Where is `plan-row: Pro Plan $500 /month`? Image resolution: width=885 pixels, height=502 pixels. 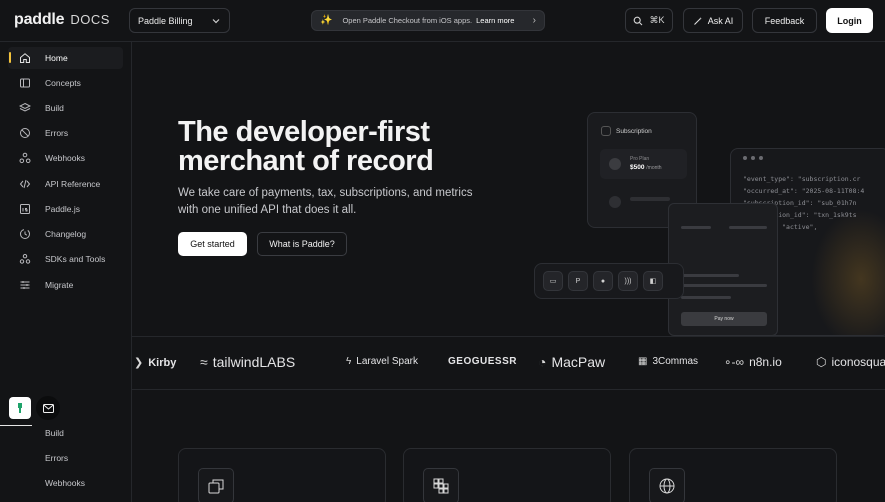 plan-row: Pro Plan $500 /month is located at coordinates (643, 164).